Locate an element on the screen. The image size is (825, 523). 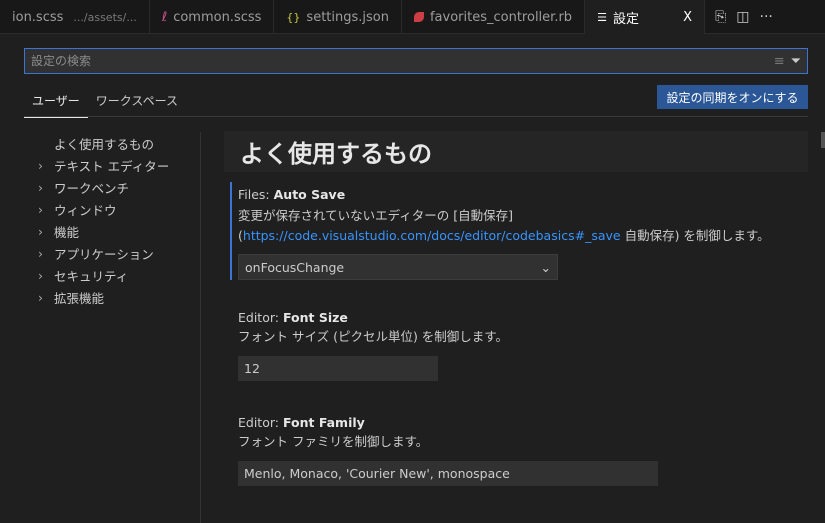
setting-title: Editor: Font Size is located at coordinates (293, 317).